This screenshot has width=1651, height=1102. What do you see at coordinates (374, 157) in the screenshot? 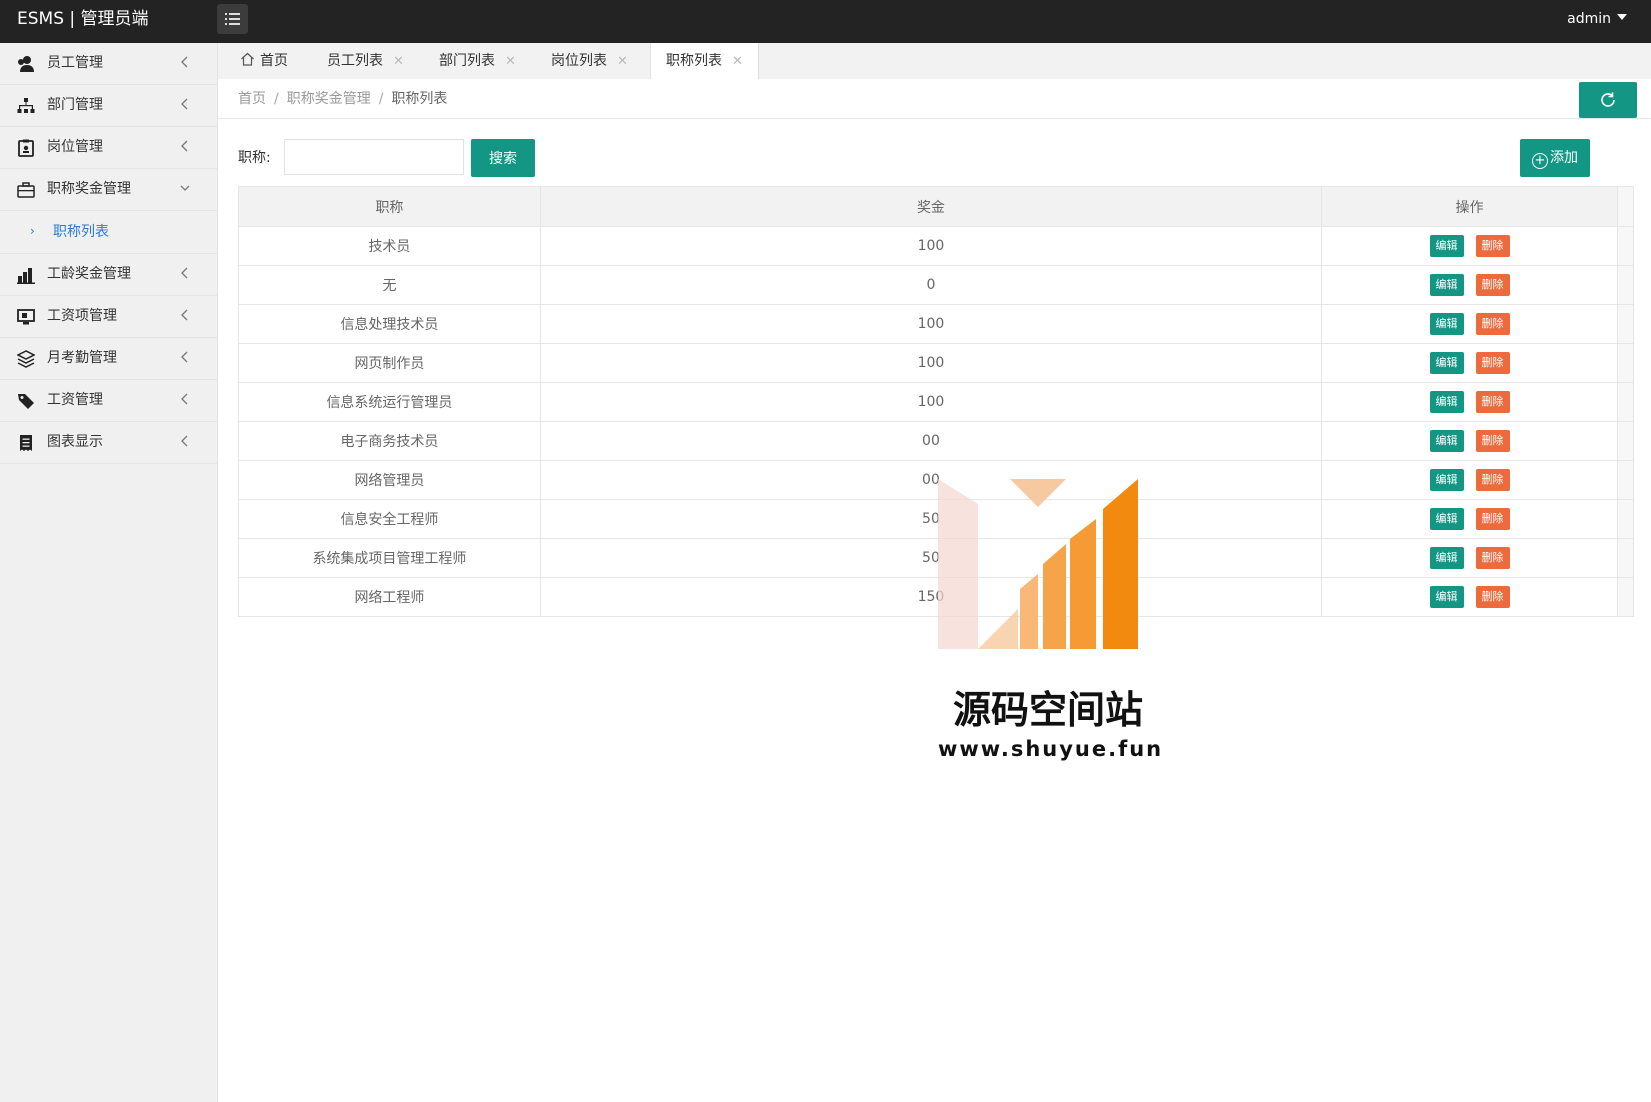
I see `search-input` at bounding box center [374, 157].